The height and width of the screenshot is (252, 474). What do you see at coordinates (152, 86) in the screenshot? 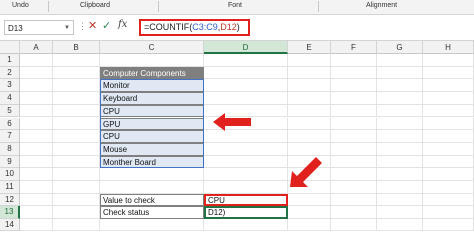
I see `table-item-cell: Monitor` at bounding box center [152, 86].